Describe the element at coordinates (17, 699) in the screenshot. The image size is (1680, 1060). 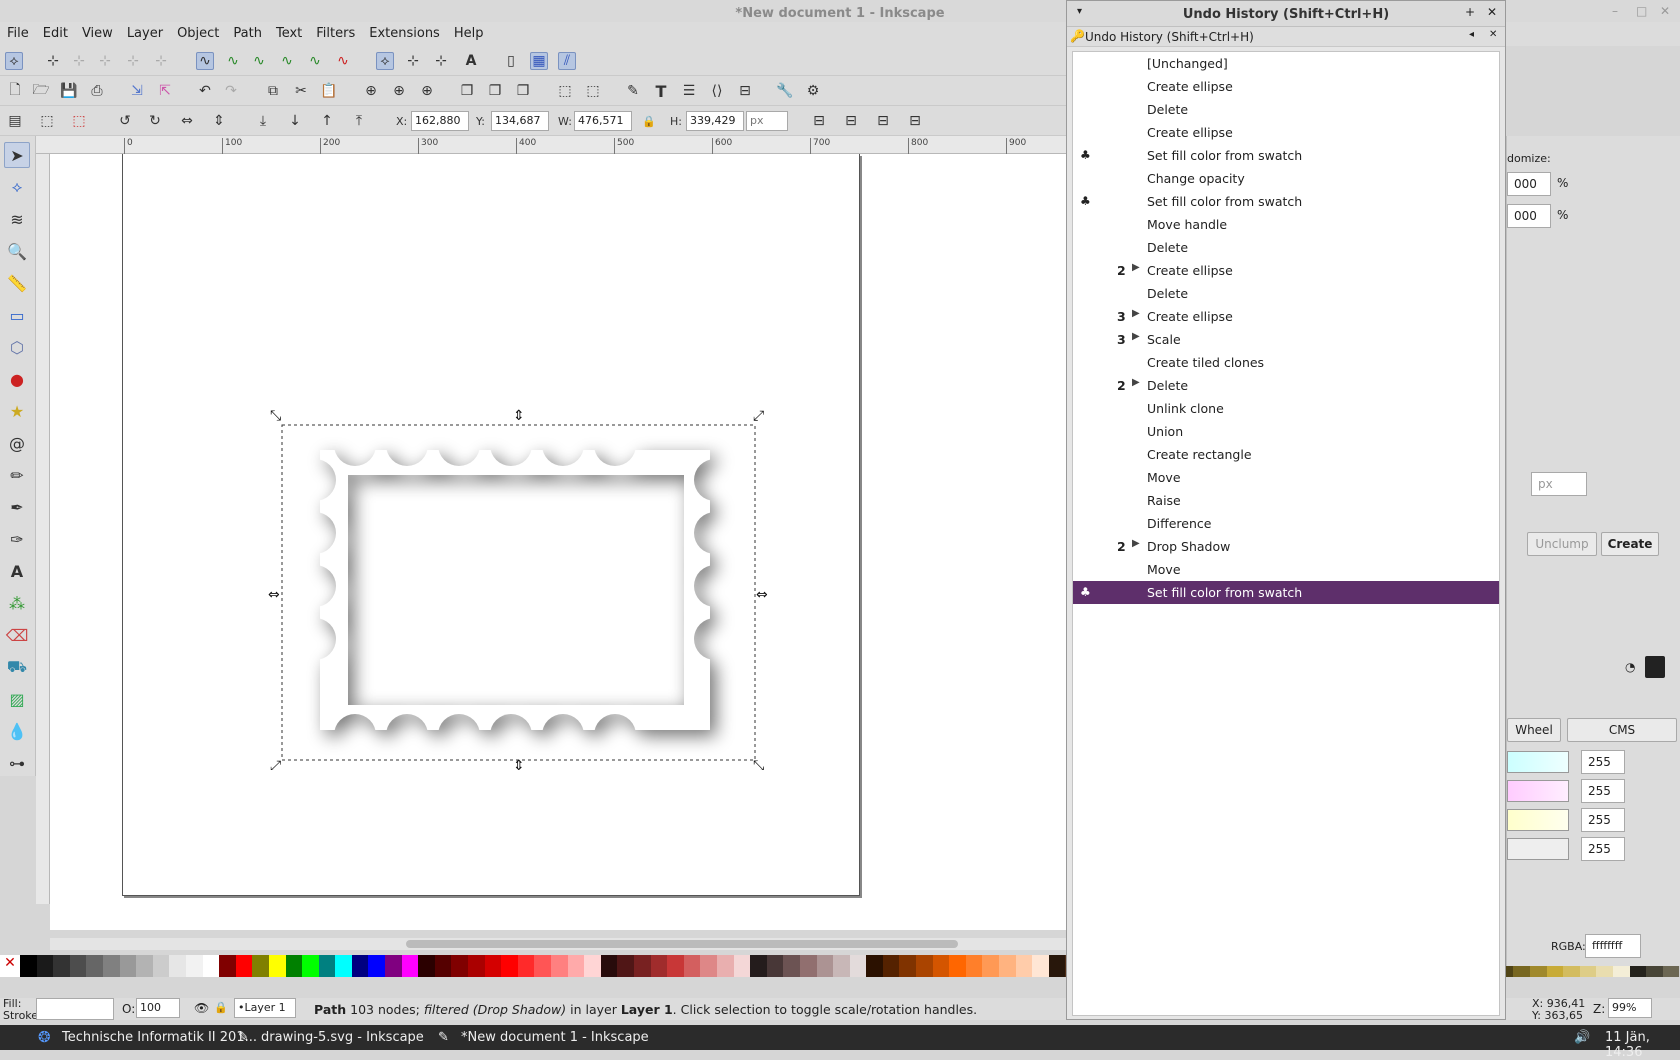
I see `gradient-tool-icon: ▨` at that location.